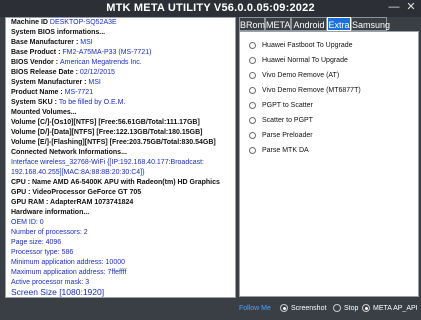 The width and height of the screenshot is (421, 320). I want to click on log-line: Base Manufacturer : MSI, so click(52, 42).